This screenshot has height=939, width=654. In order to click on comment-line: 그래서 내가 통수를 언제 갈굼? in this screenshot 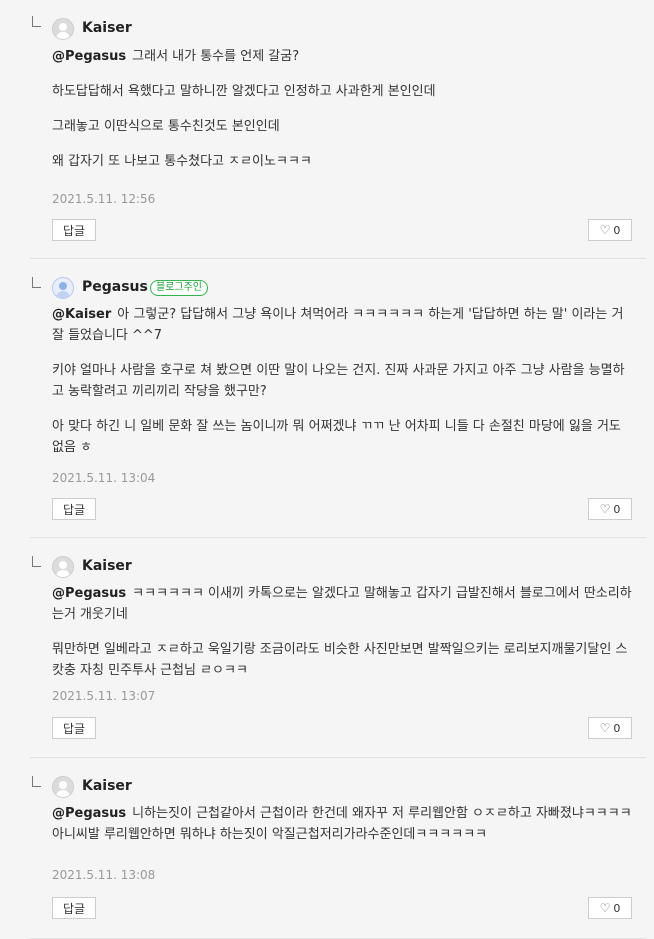, I will do `click(216, 56)`.